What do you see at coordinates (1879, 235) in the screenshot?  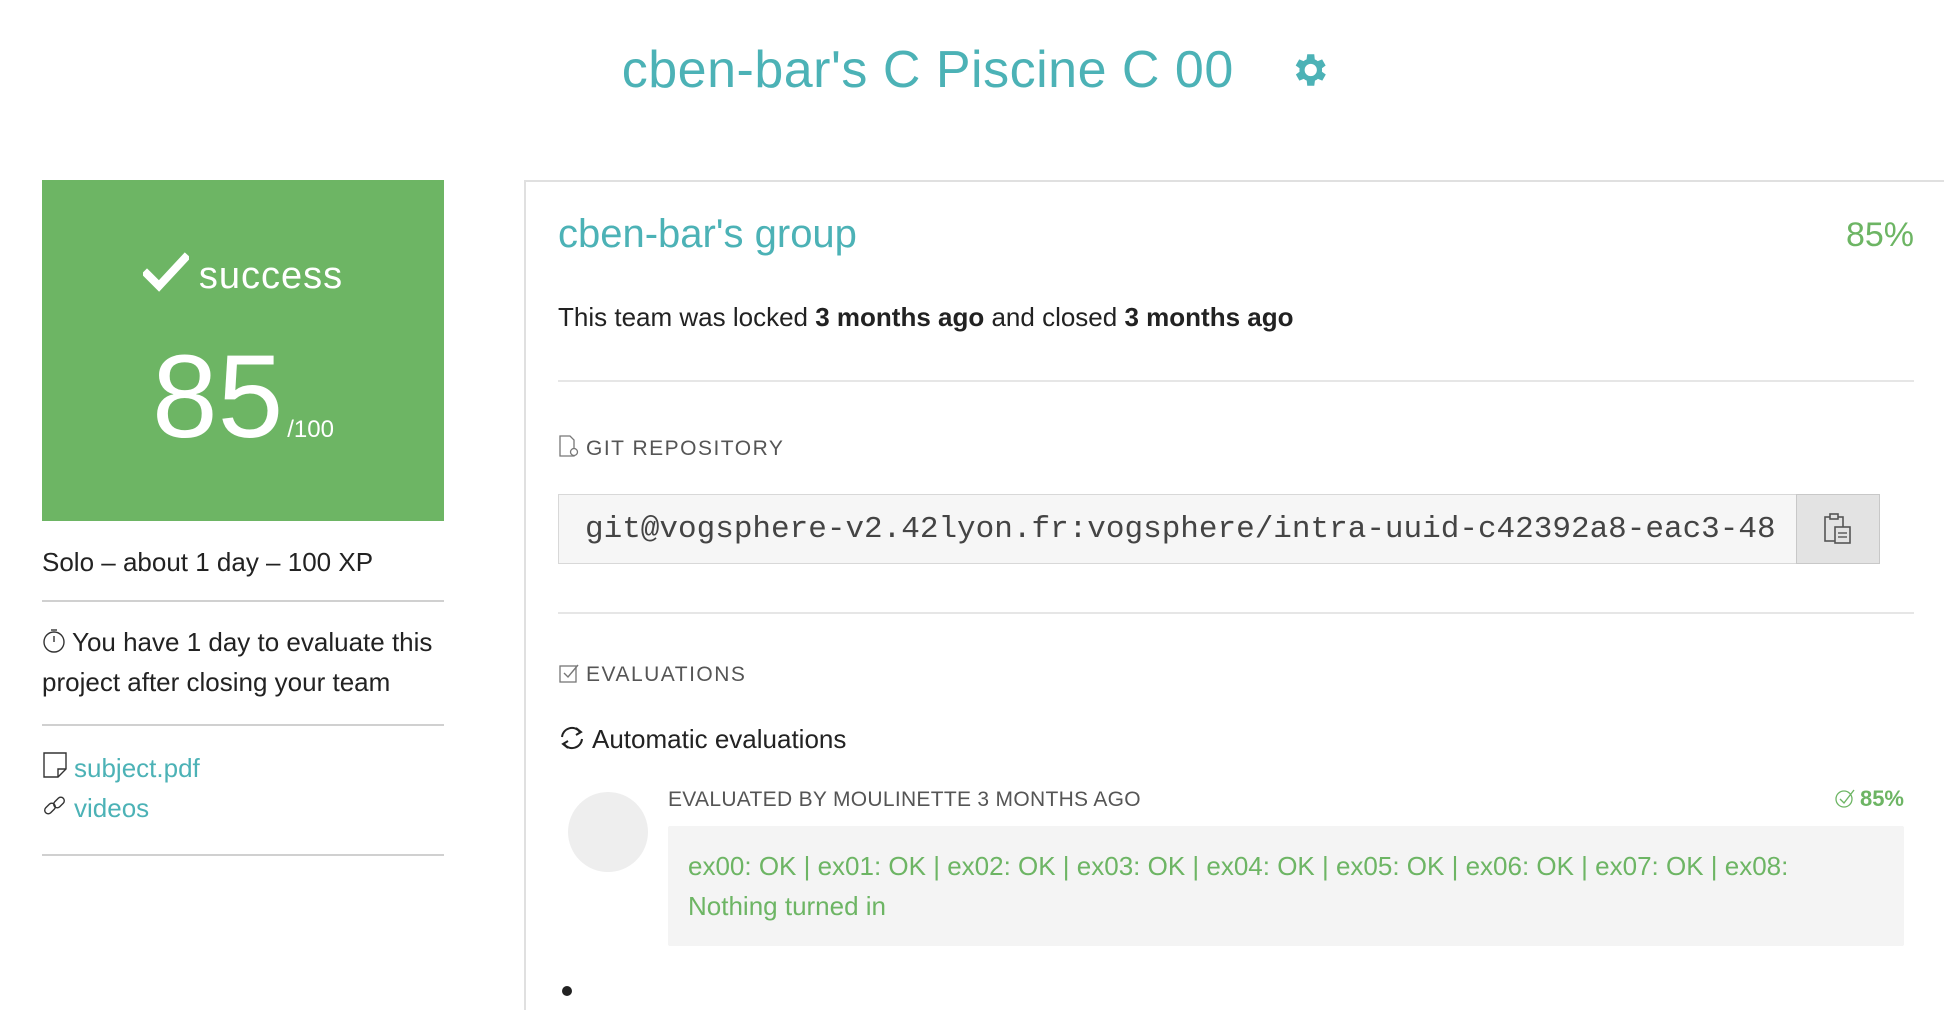 I see `team-percent: 85%` at bounding box center [1879, 235].